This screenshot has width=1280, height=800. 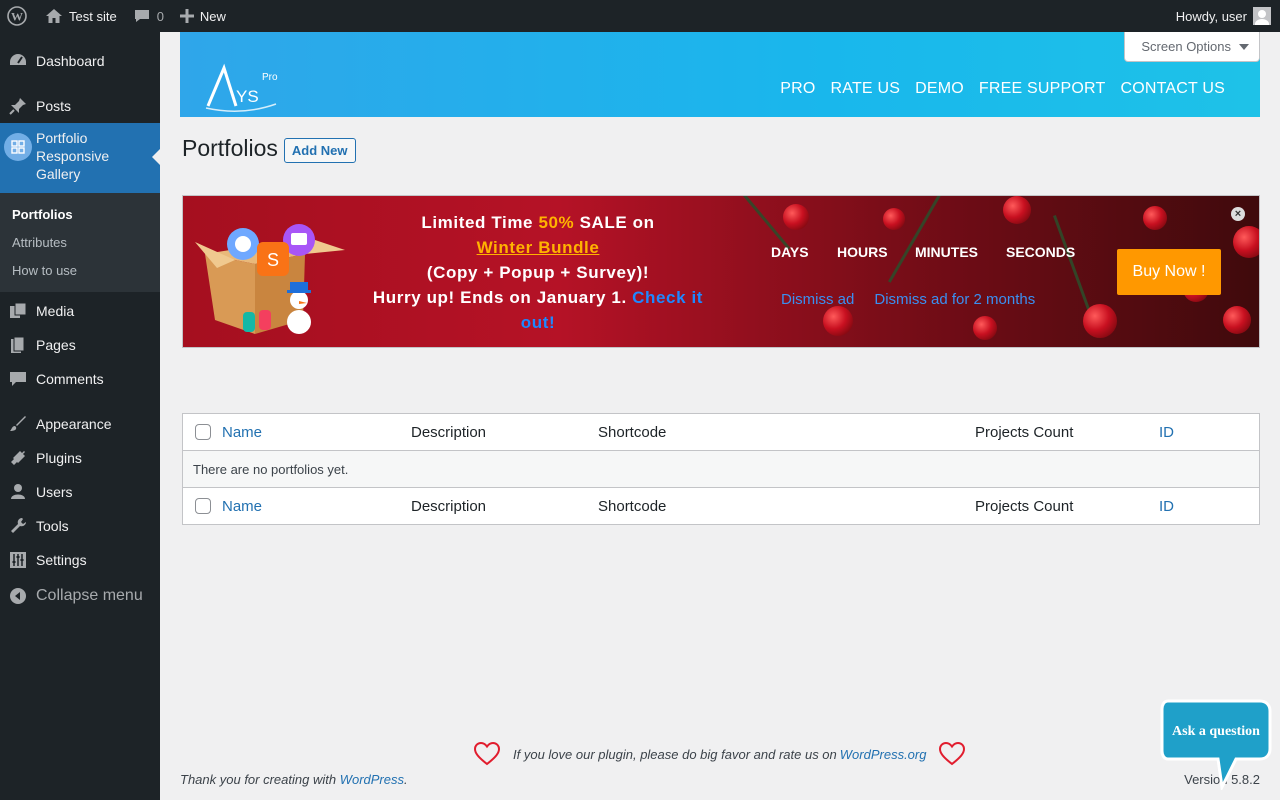 I want to click on submenu-portfolios: Portfolios, so click(x=80, y=214).